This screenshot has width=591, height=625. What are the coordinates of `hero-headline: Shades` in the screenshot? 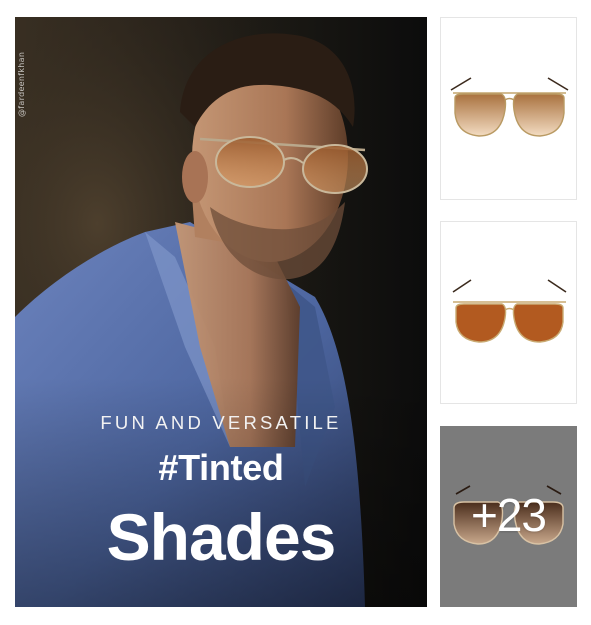 It's located at (221, 537).